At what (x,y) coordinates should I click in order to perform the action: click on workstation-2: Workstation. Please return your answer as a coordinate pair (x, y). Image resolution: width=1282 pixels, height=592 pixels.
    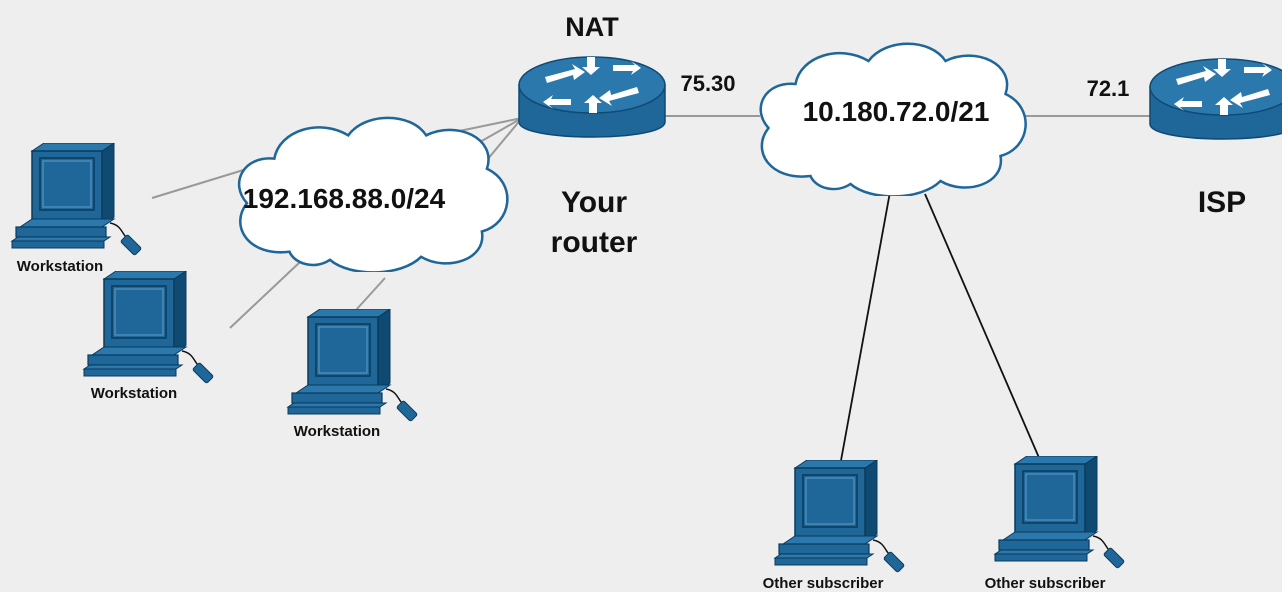
    Looking at the image, I should click on (149, 336).